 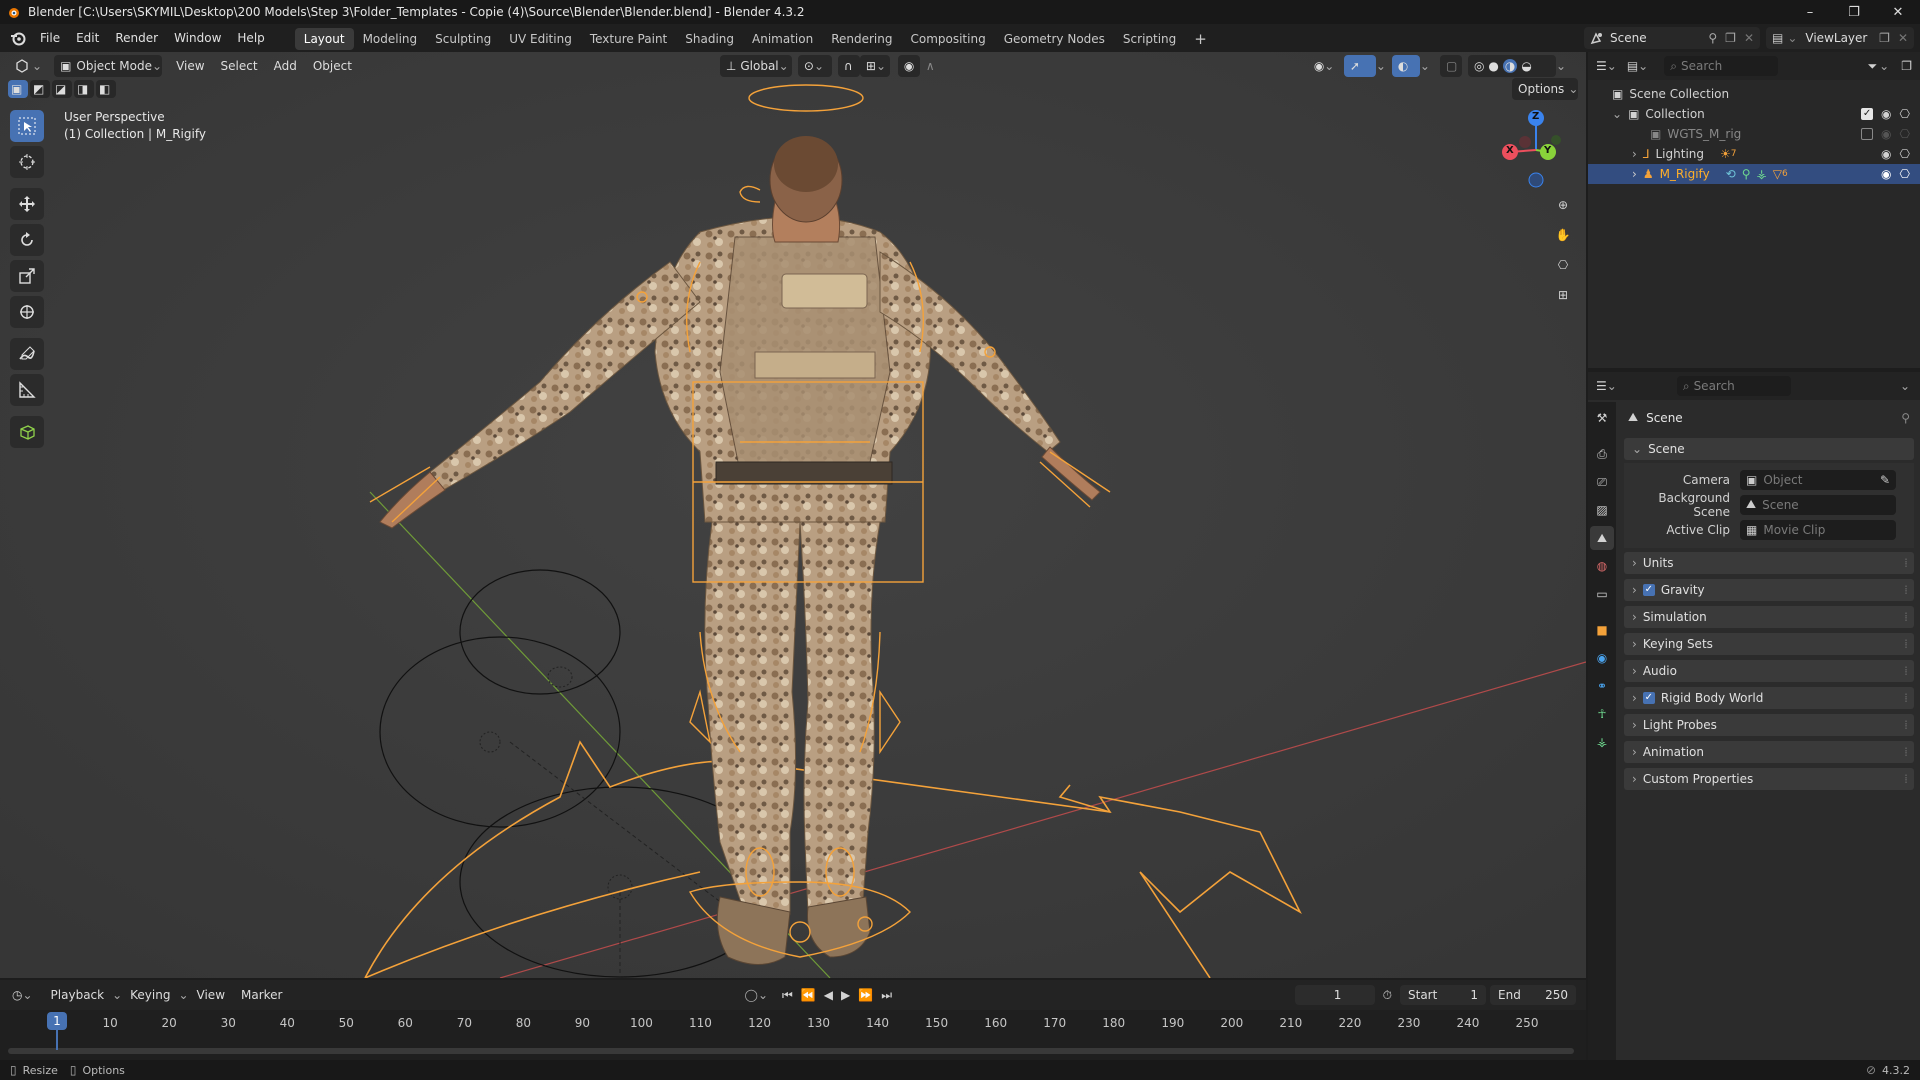 What do you see at coordinates (1754, 154) in the screenshot?
I see `outliner-row-lighting: › ⅃ Lighting ☀ 7 ◉ ⎔` at bounding box center [1754, 154].